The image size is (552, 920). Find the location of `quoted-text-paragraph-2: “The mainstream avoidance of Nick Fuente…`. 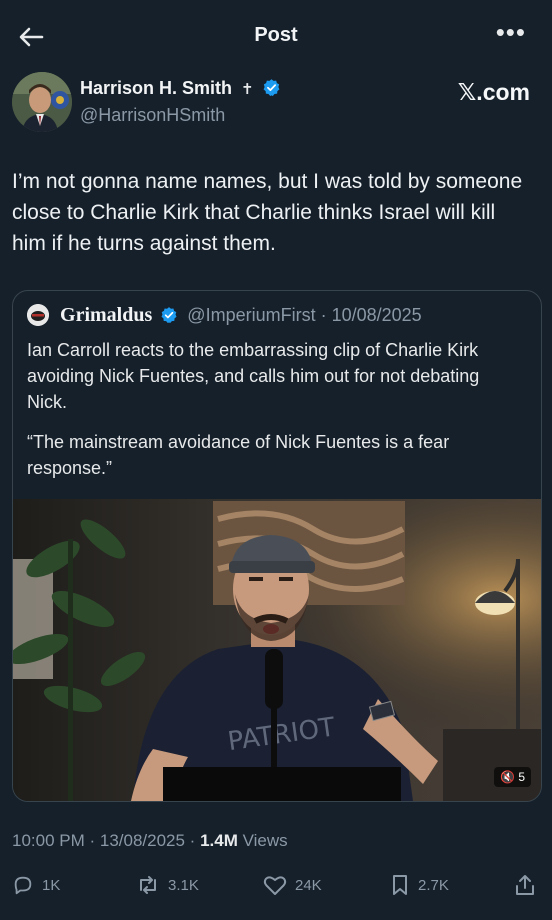

quoted-text-paragraph-2: “The mainstream avoidance of Nick Fuente… is located at coordinates (238, 455).